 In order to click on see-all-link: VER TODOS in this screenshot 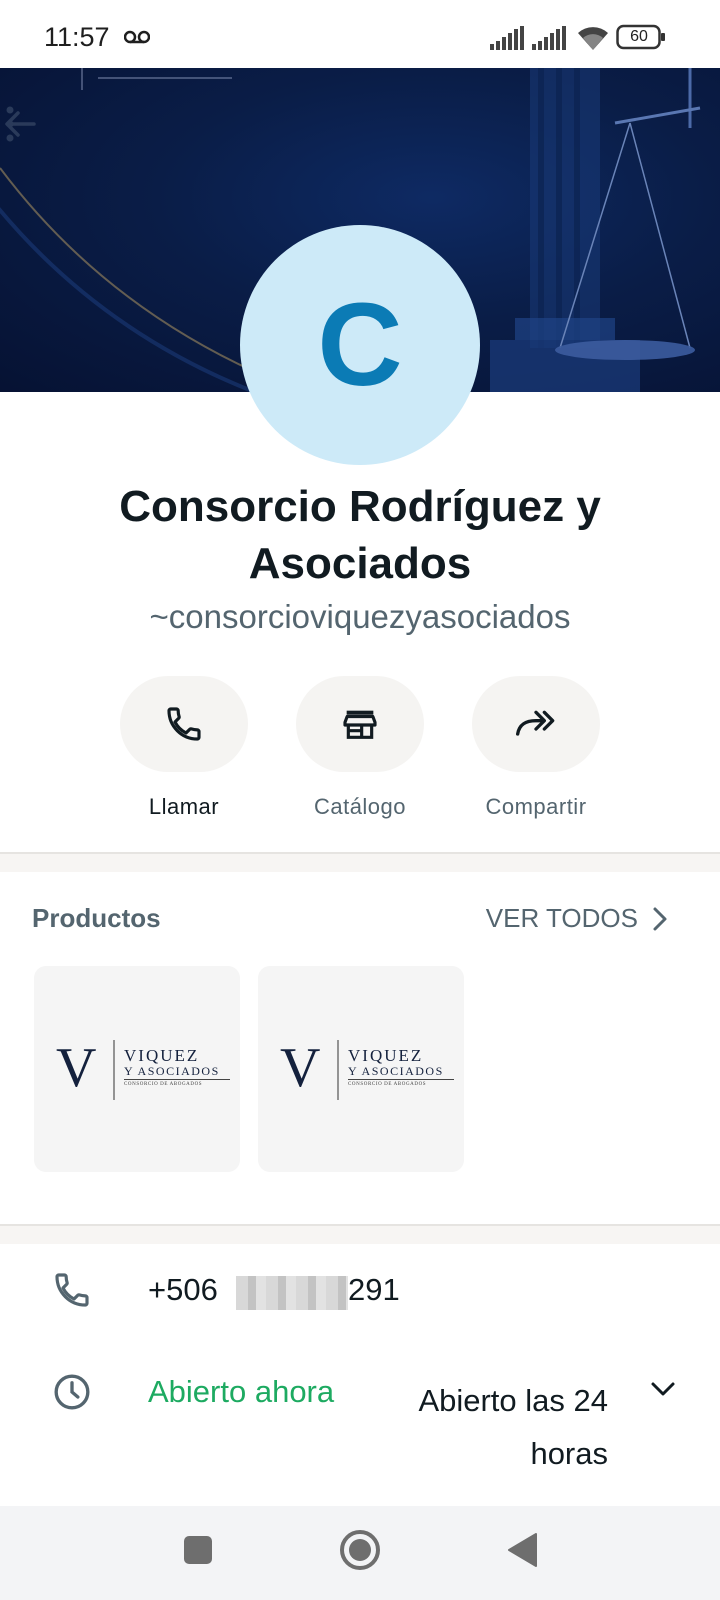, I will do `click(577, 918)`.